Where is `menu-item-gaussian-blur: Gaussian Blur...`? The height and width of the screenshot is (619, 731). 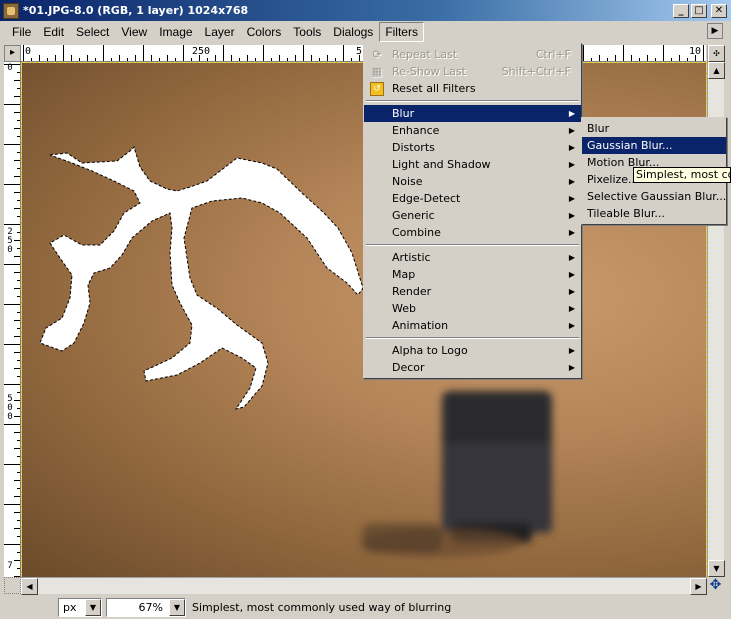 menu-item-gaussian-blur: Gaussian Blur... is located at coordinates (654, 145).